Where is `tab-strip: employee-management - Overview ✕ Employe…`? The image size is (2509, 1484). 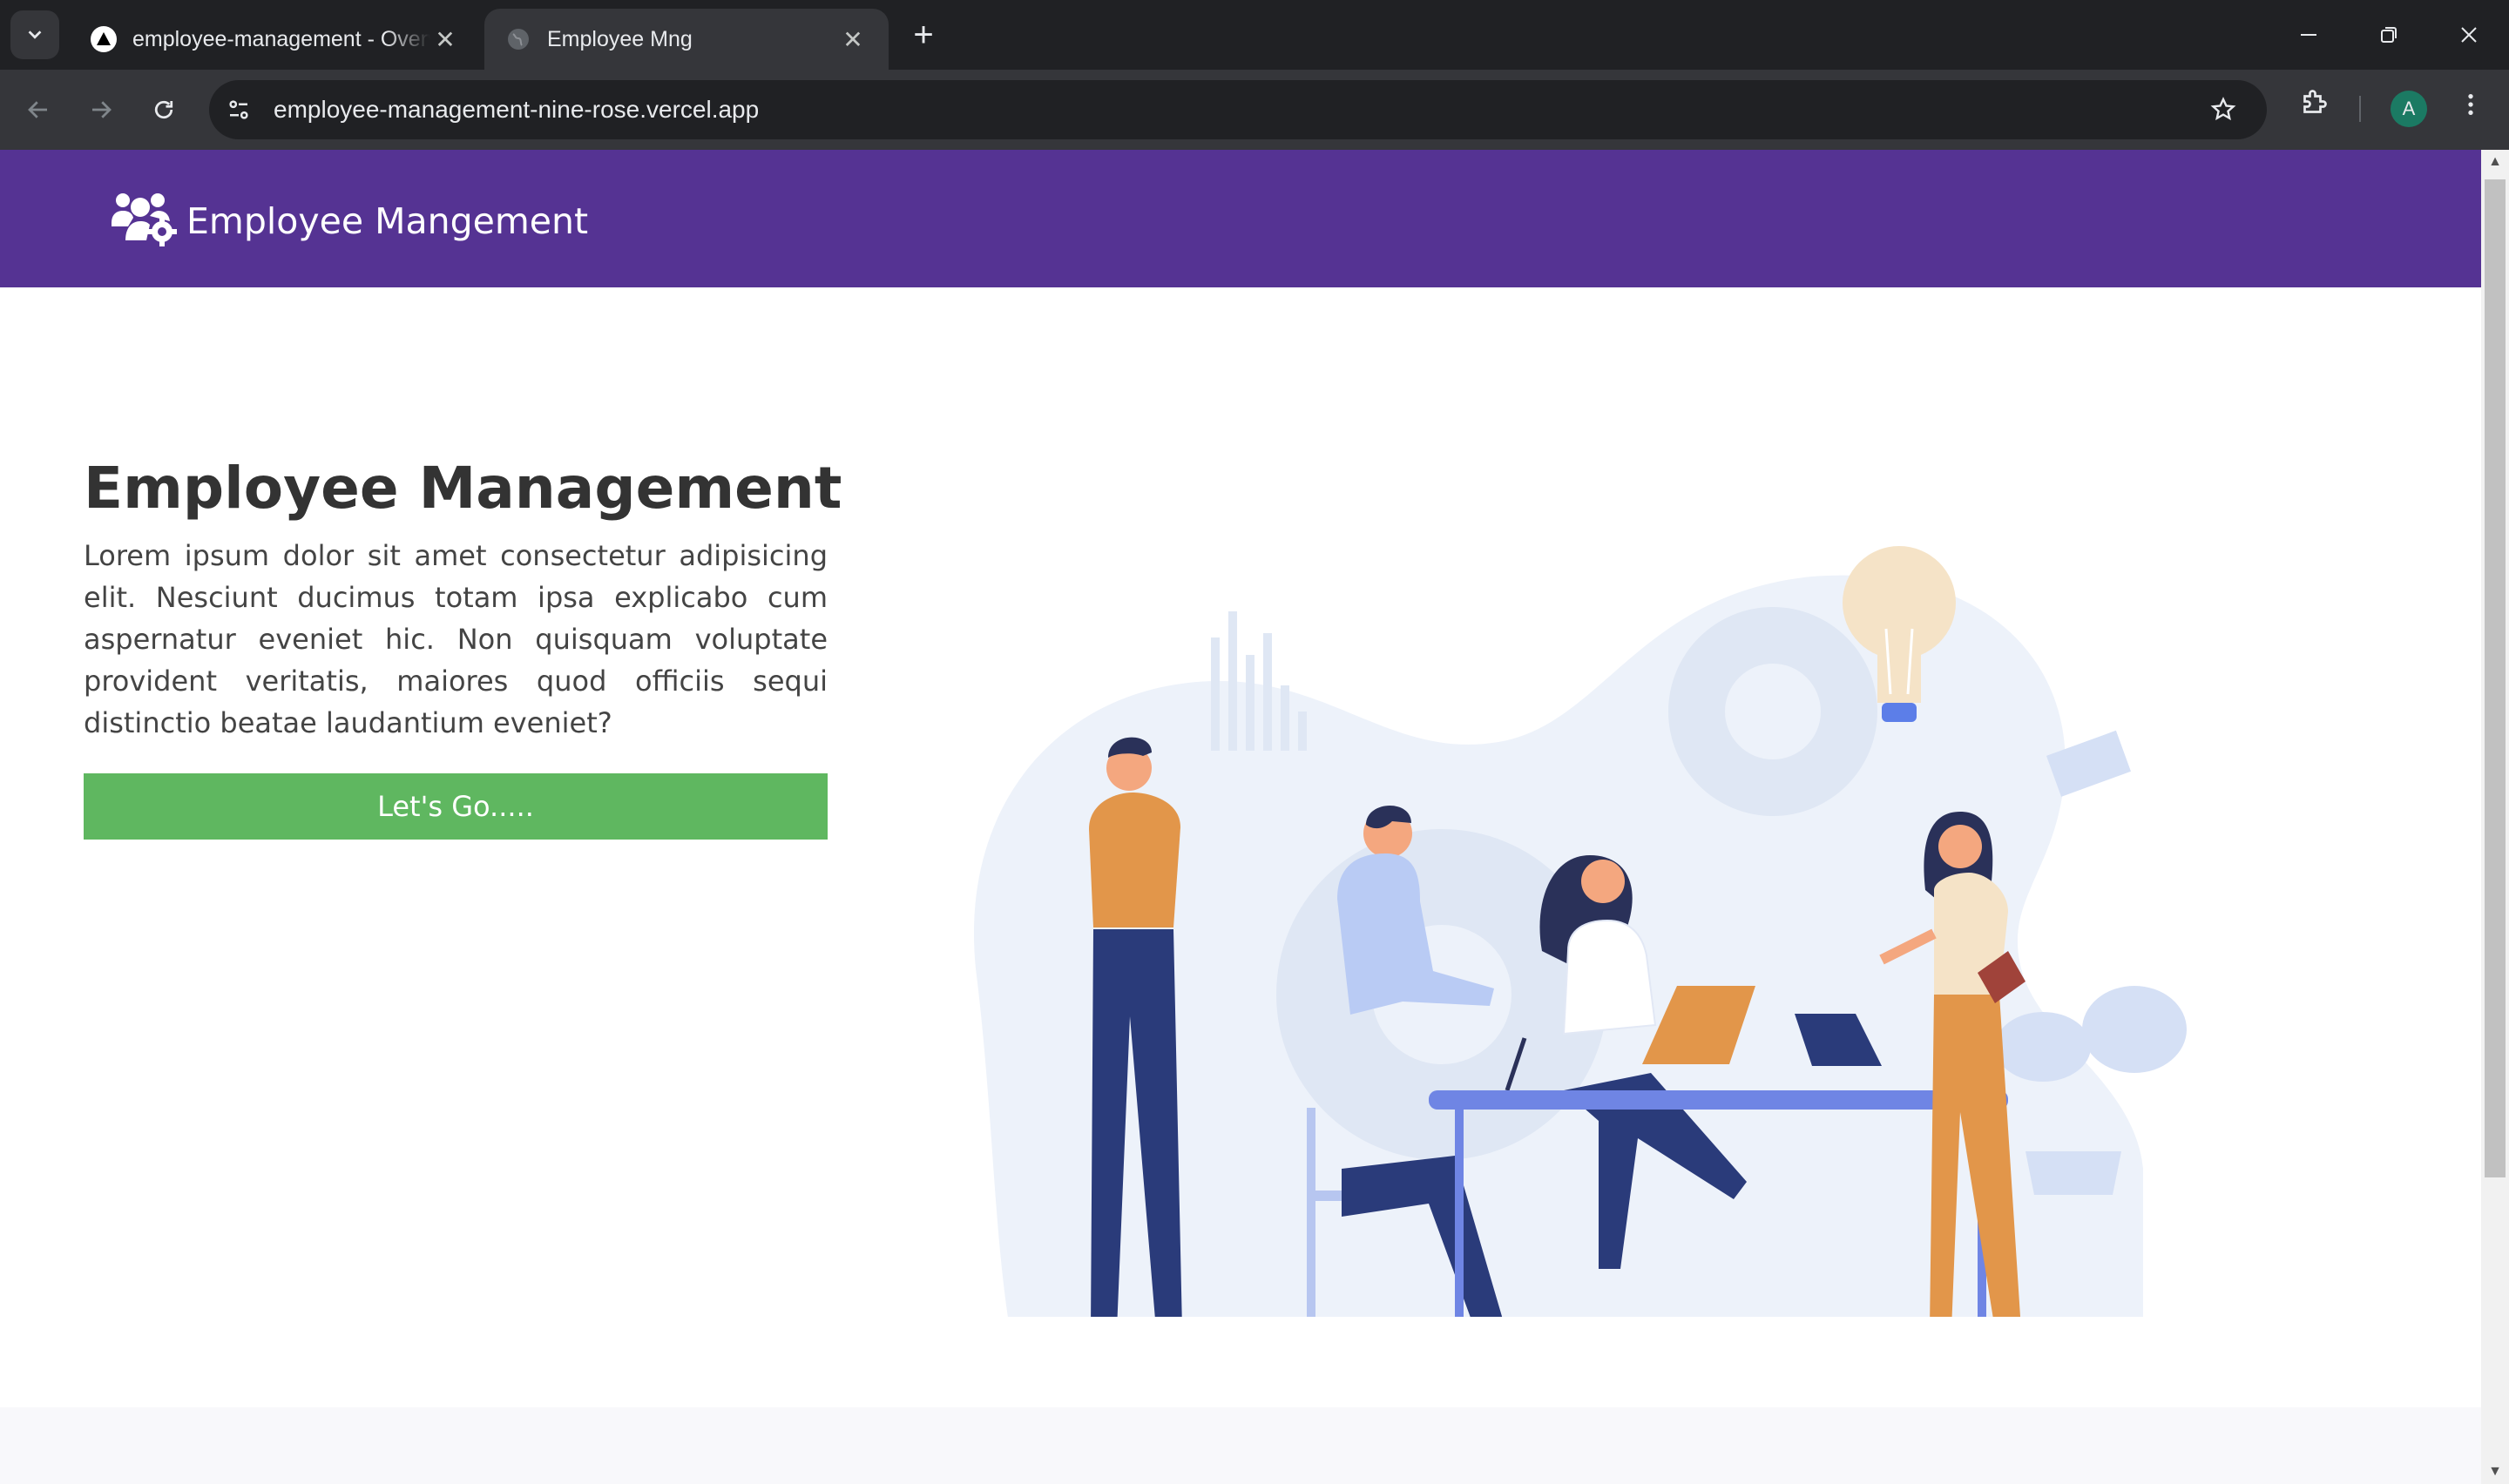
tab-strip: employee-management - Overview ✕ Employe… is located at coordinates (1254, 35).